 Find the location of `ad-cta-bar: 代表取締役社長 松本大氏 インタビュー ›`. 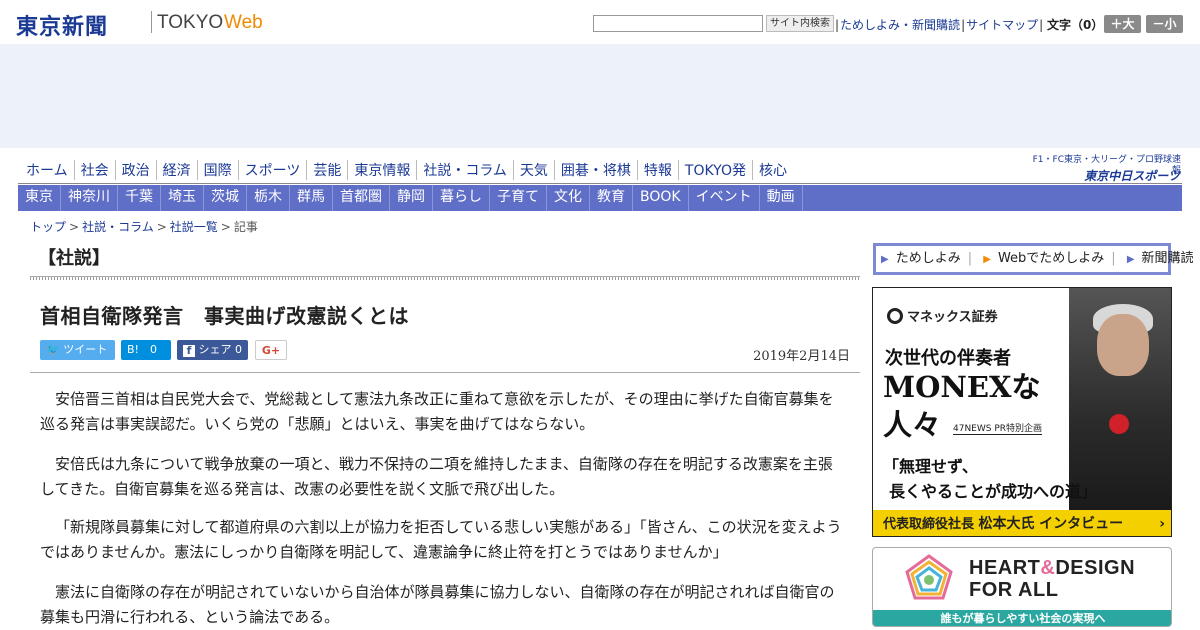

ad-cta-bar: 代表取締役社長 松本大氏 インタビュー › is located at coordinates (1022, 523).